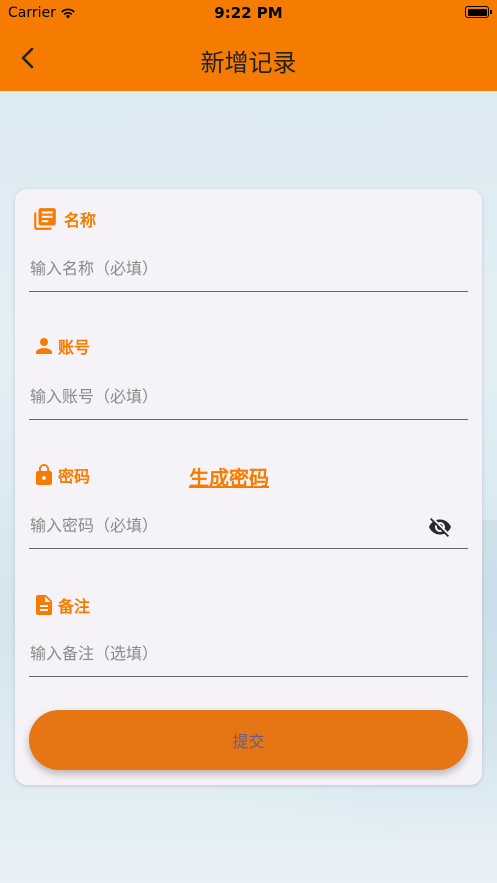 Image resolution: width=497 pixels, height=883 pixels. What do you see at coordinates (74, 476) in the screenshot?
I see `password-label-text: 密码` at bounding box center [74, 476].